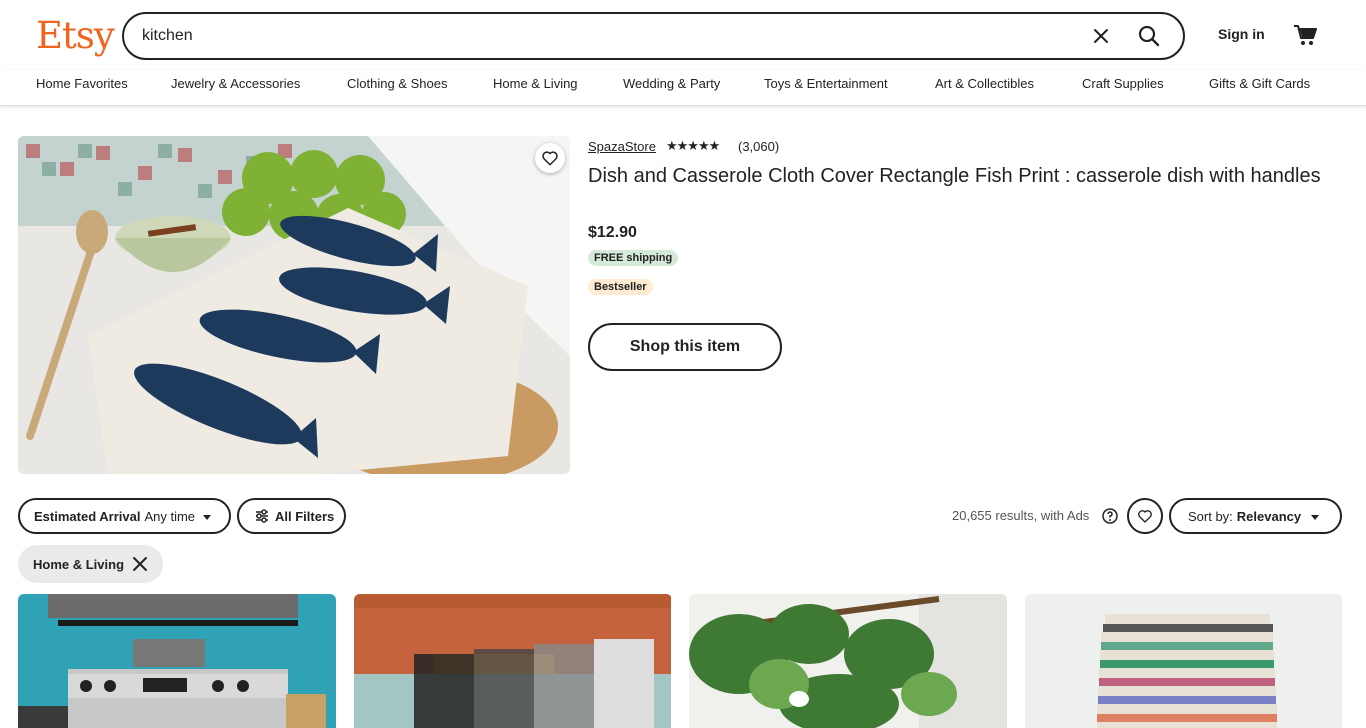 The height and width of the screenshot is (728, 1366). Describe the element at coordinates (1149, 36) in the screenshot. I see `search-icon` at that location.